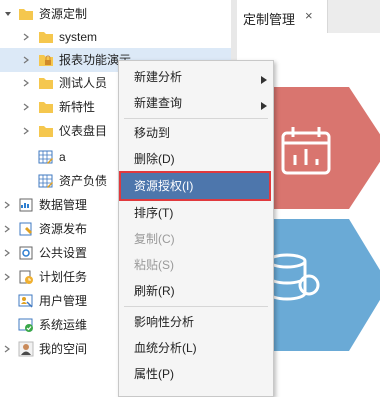  Describe the element at coordinates (63, 277) in the screenshot. I see `tree-item-label: 计划任务` at that location.